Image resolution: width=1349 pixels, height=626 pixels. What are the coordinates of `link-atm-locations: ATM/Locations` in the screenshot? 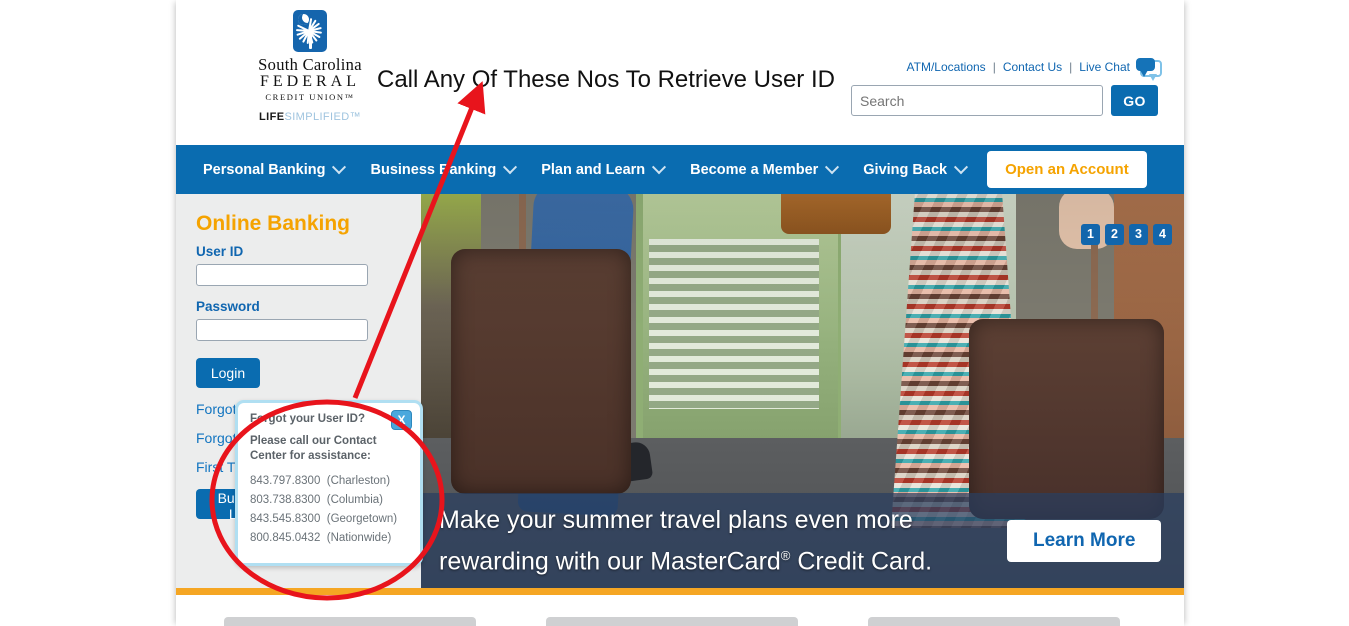 It's located at (946, 67).